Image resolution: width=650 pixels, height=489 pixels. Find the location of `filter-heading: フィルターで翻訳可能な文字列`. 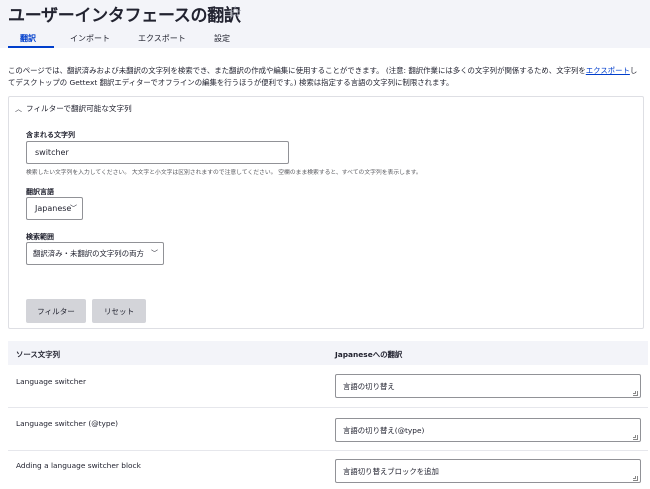

filter-heading: フィルターで翻訳可能な文字列 is located at coordinates (79, 108).